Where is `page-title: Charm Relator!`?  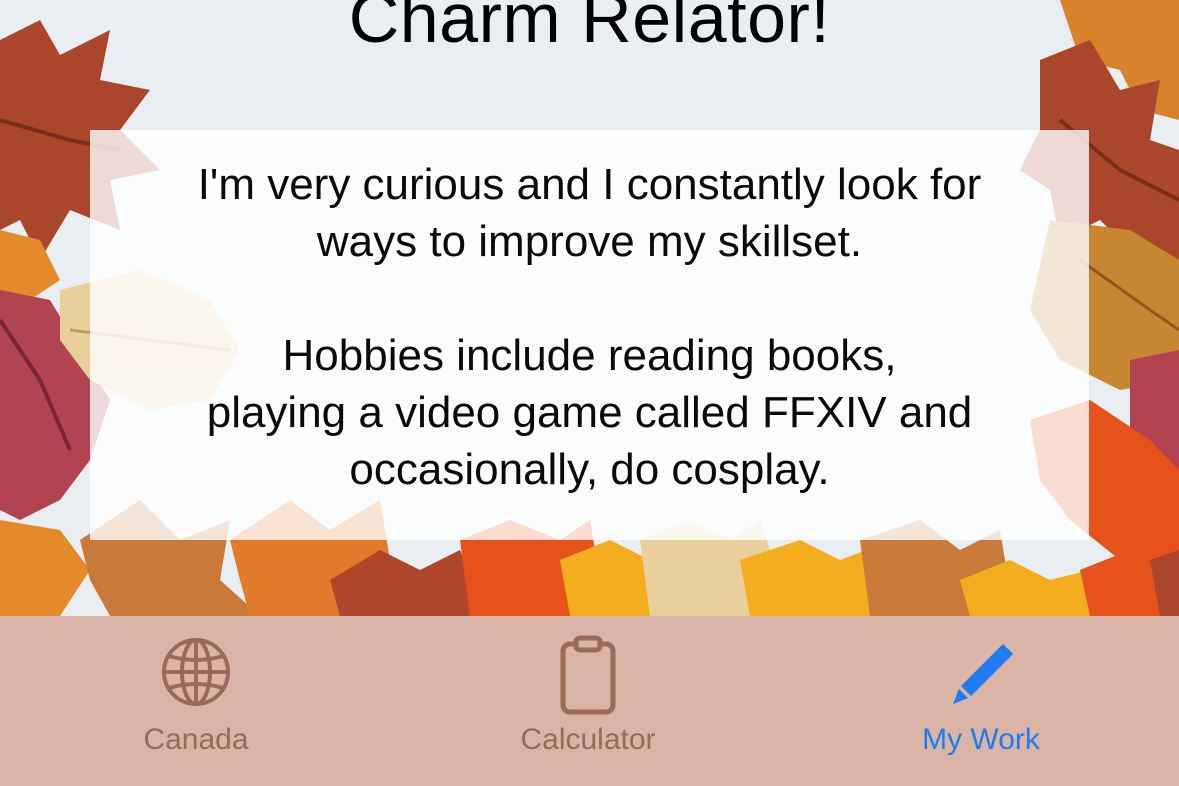
page-title: Charm Relator! is located at coordinates (589, 28).